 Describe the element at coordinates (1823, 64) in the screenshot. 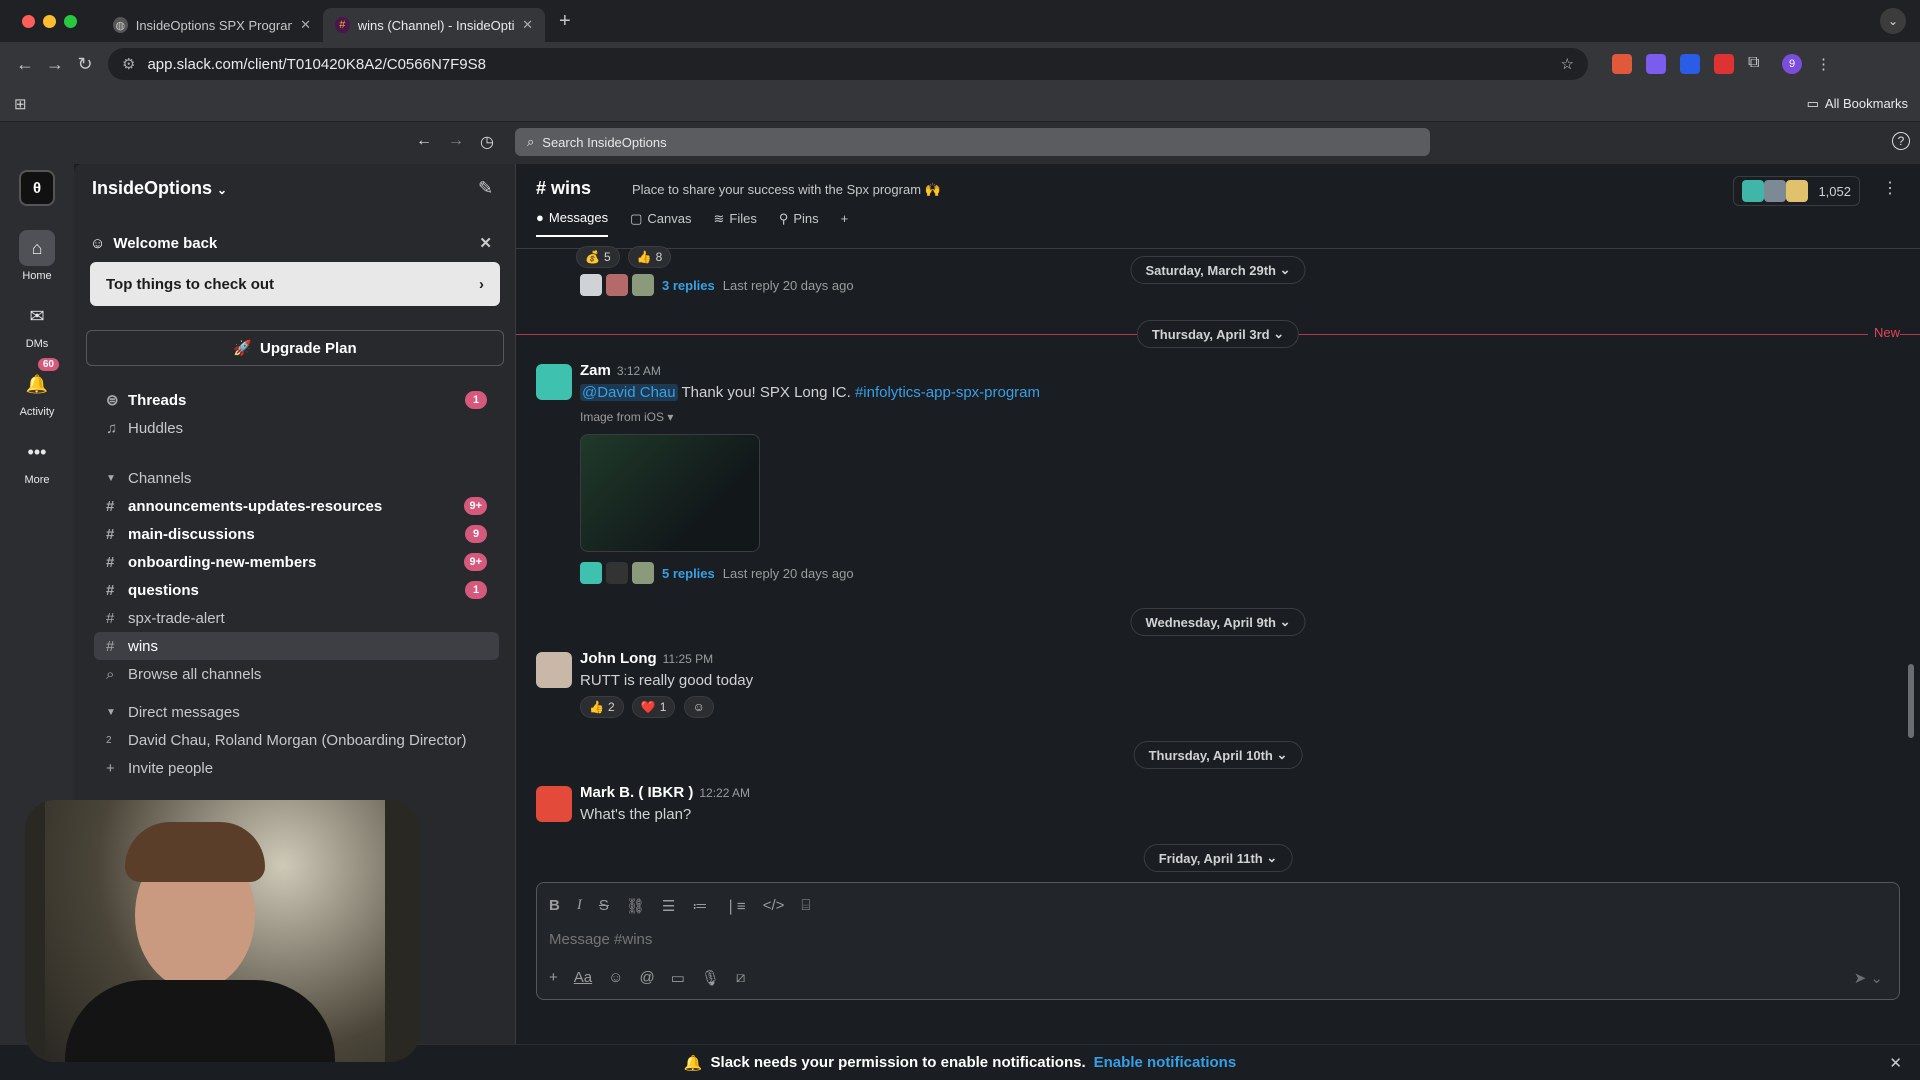

I see `browser-menu-icon: ⋮` at that location.